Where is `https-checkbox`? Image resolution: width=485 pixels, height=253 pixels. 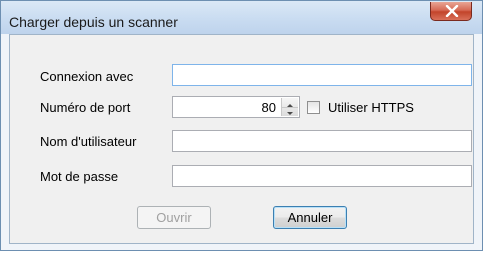 https-checkbox is located at coordinates (313, 107).